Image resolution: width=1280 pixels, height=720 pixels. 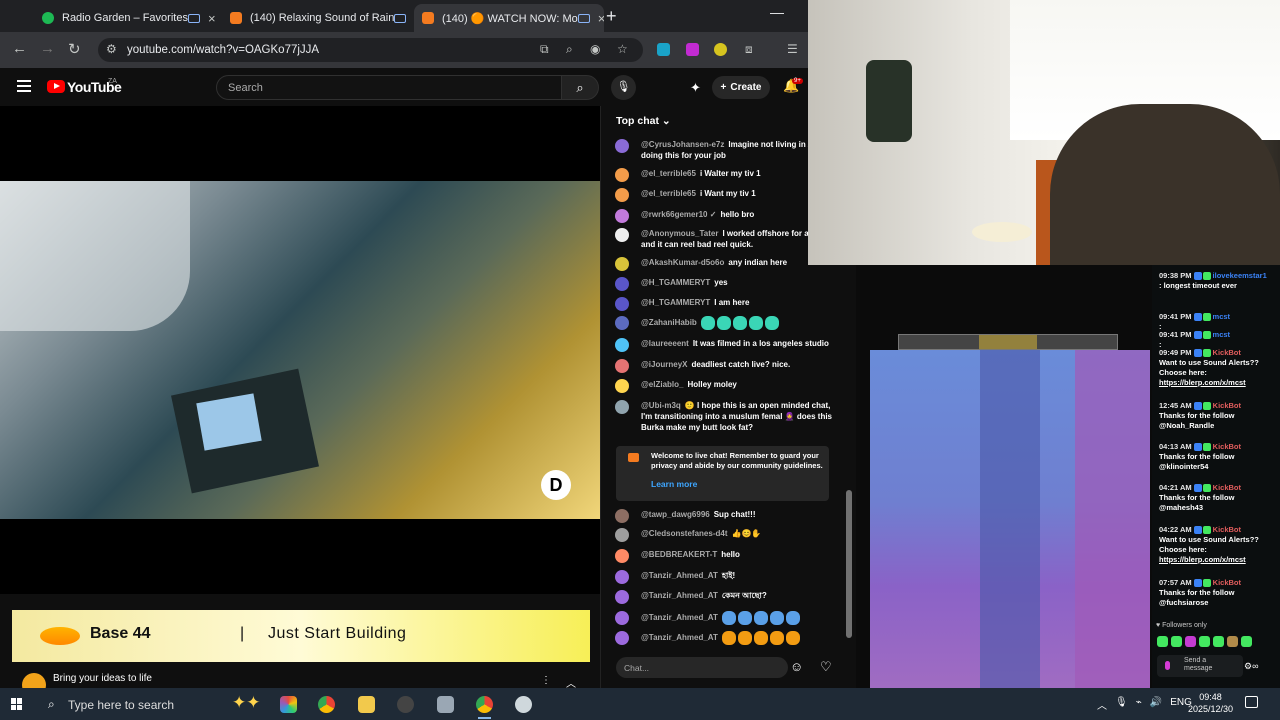 I want to click on cast-icon: ✦, so click(x=695, y=88).